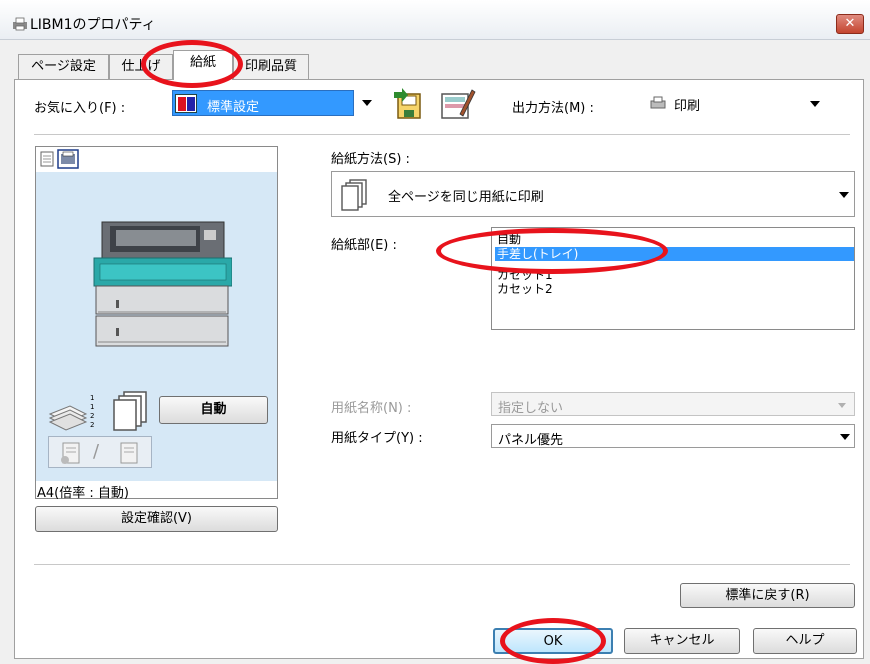 This screenshot has height=664, width=870. What do you see at coordinates (370, 159) in the screenshot?
I see `feed-method-label: 給紙方法(S) :` at bounding box center [370, 159].